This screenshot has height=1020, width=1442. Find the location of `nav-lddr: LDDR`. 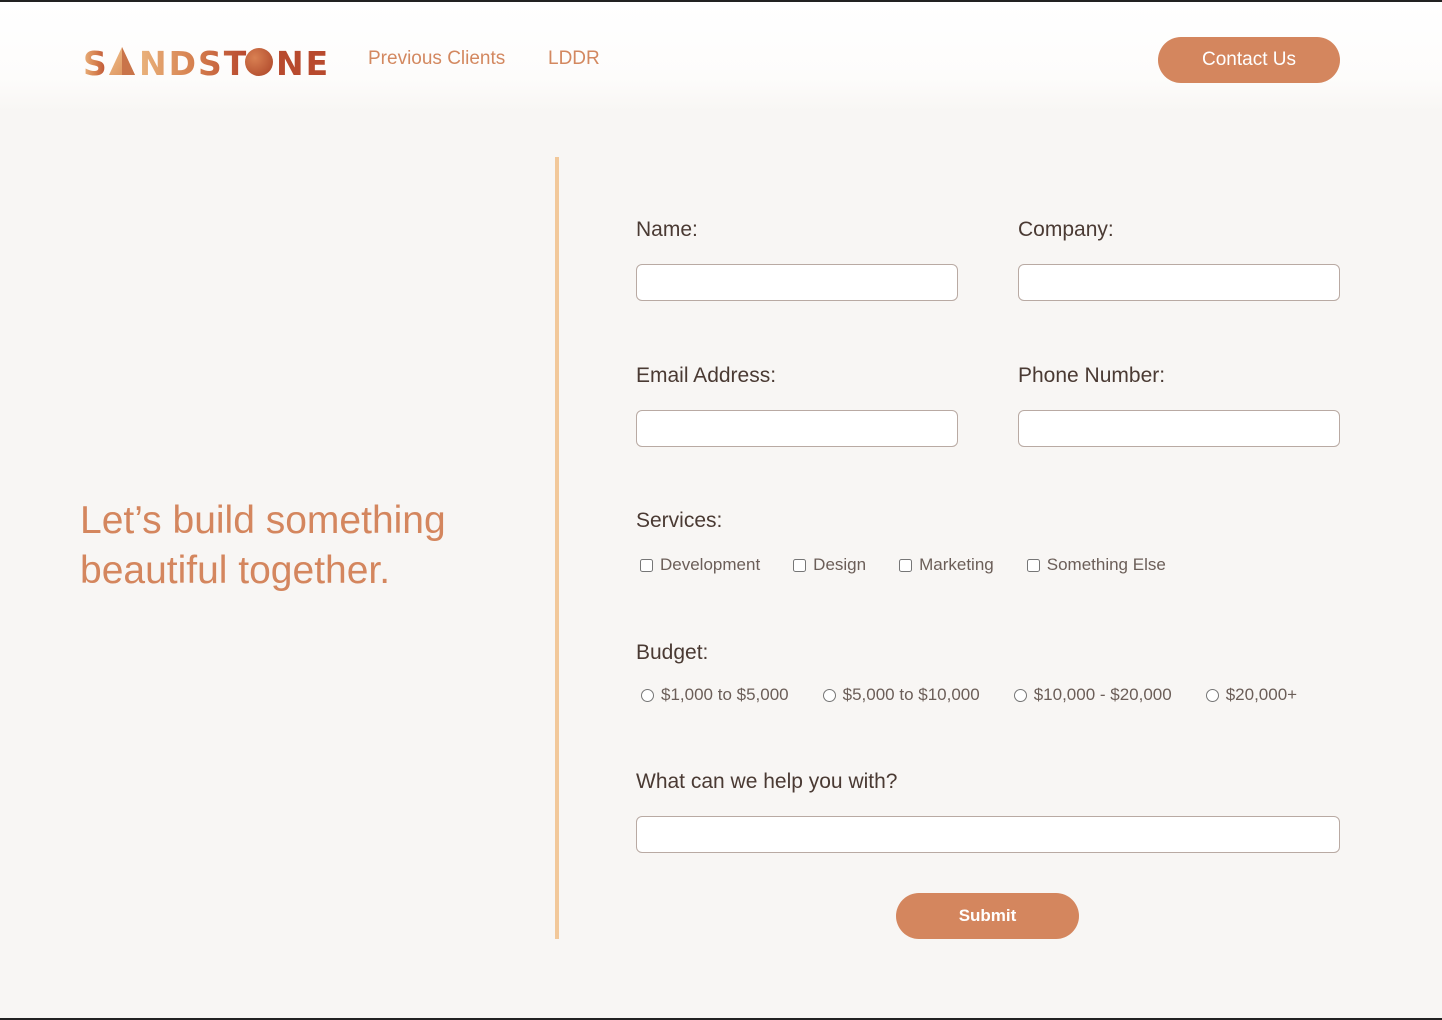

nav-lddr: LDDR is located at coordinates (574, 59).